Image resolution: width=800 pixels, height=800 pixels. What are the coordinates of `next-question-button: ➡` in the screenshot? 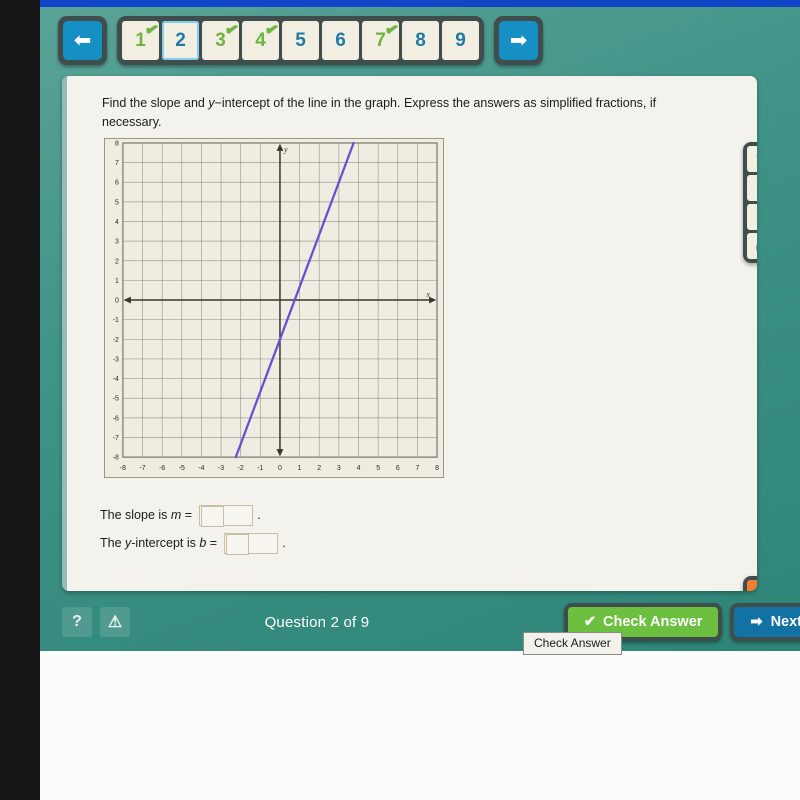 It's located at (518, 40).